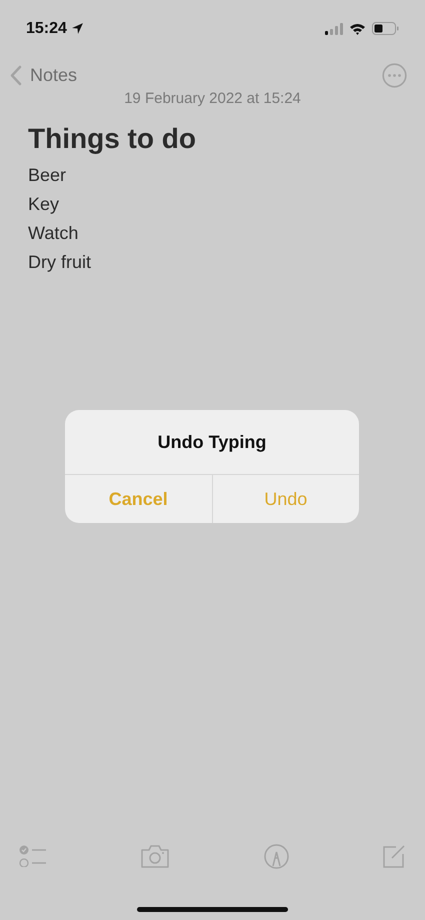  What do you see at coordinates (394, 75) in the screenshot?
I see `more-icon` at bounding box center [394, 75].